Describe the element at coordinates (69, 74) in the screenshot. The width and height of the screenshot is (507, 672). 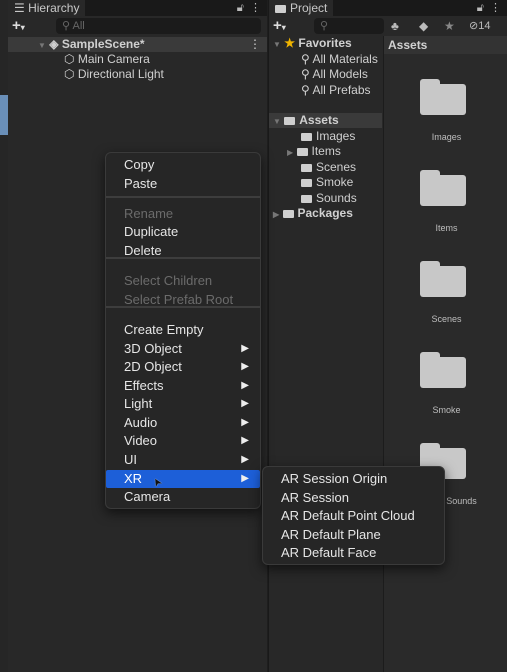
I see `gameobject-icon: ⬡` at that location.